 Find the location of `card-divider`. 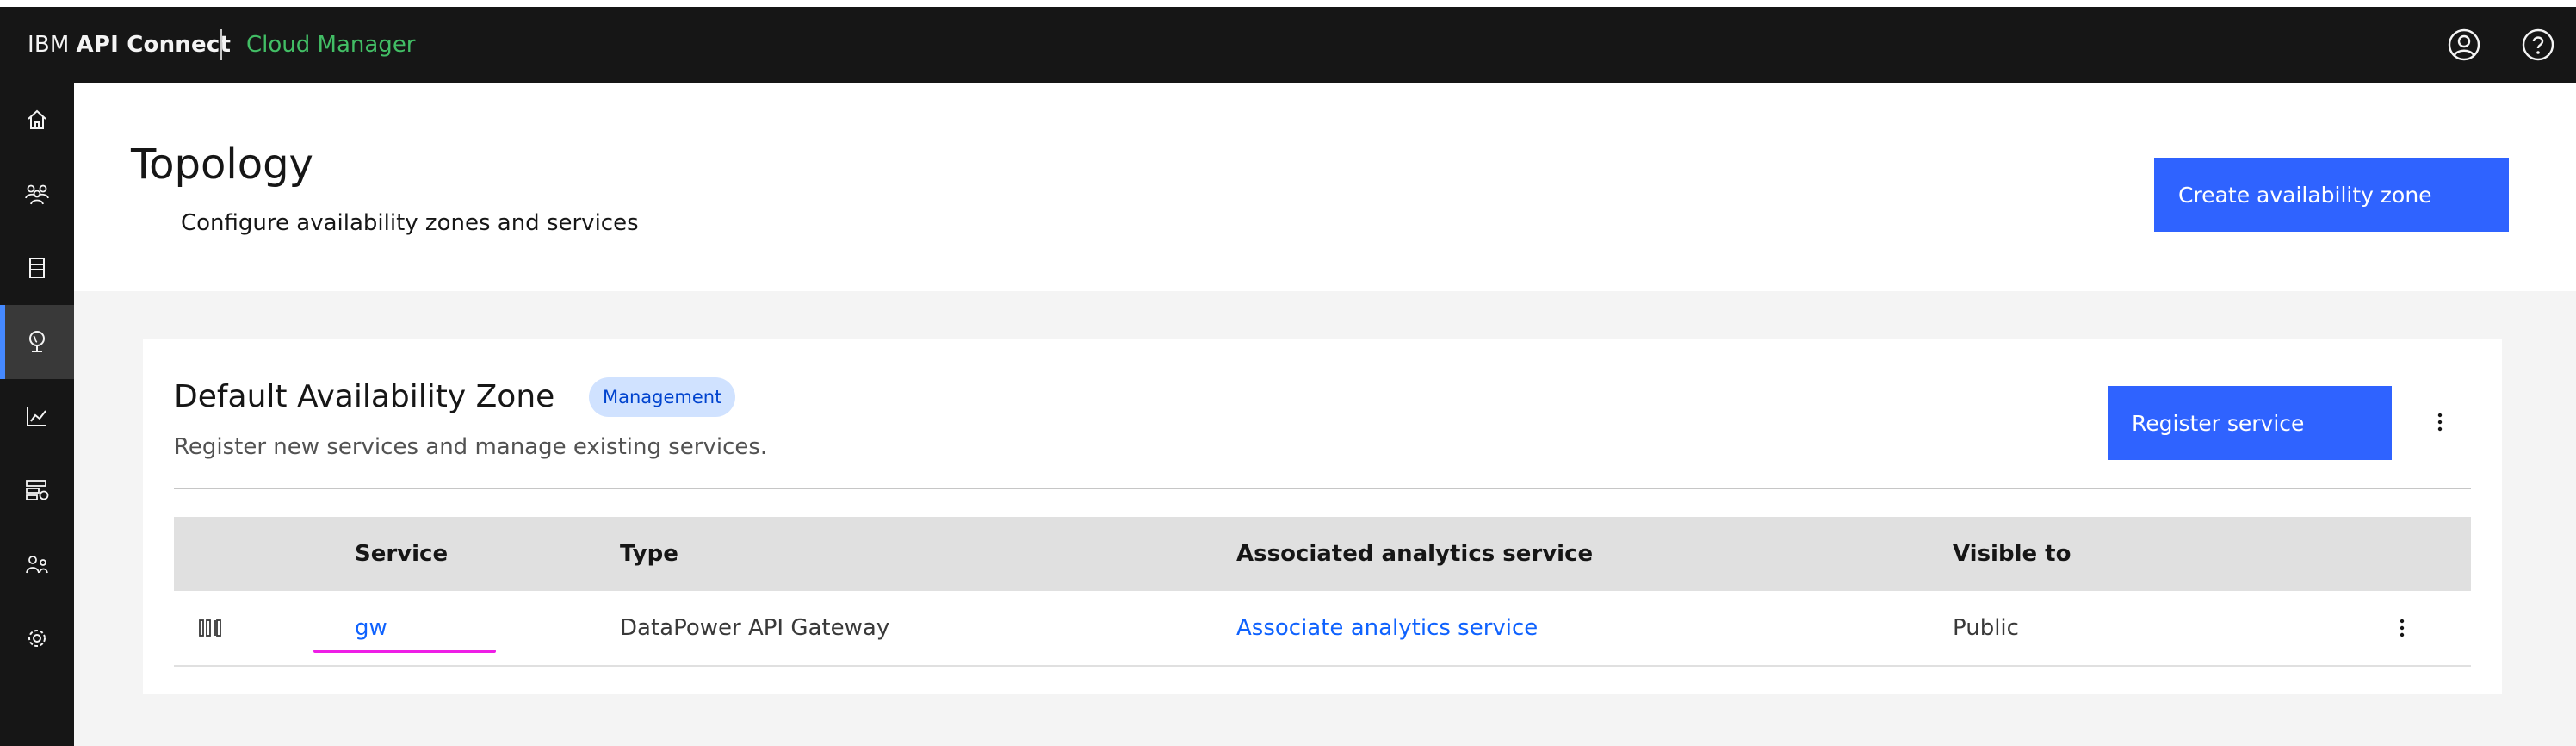

card-divider is located at coordinates (1322, 488).